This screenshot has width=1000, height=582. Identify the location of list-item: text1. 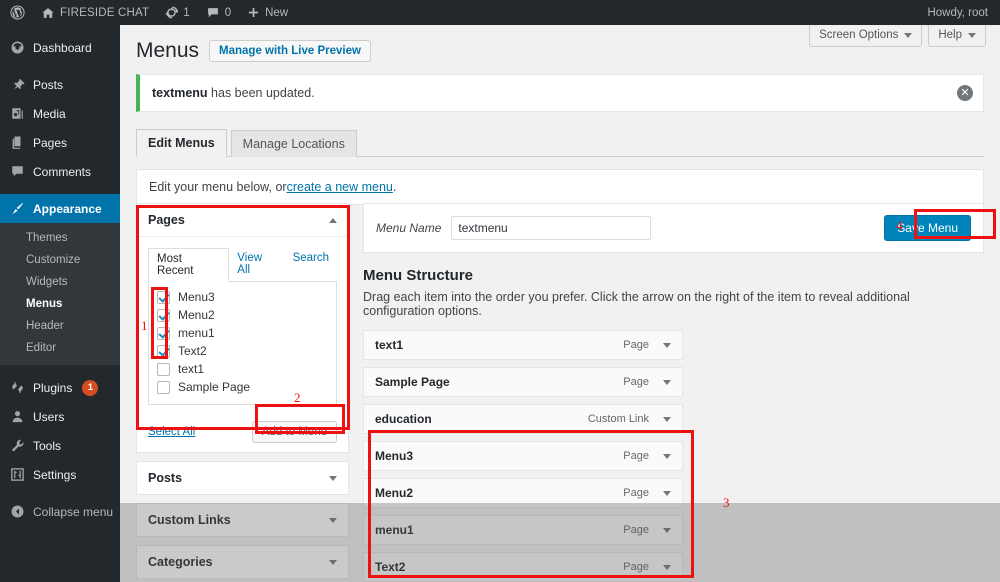
(242, 369).